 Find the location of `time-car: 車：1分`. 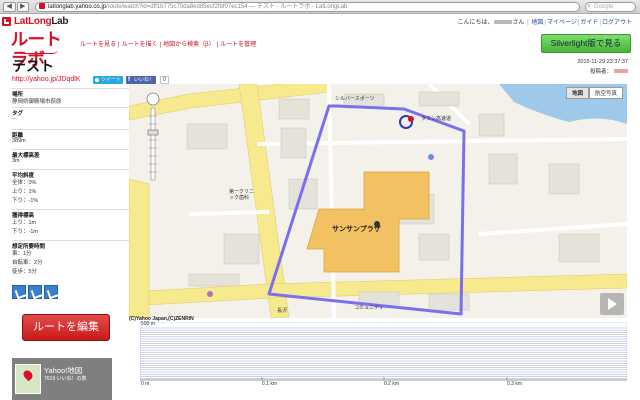

time-car: 車：1分 is located at coordinates (22, 254).